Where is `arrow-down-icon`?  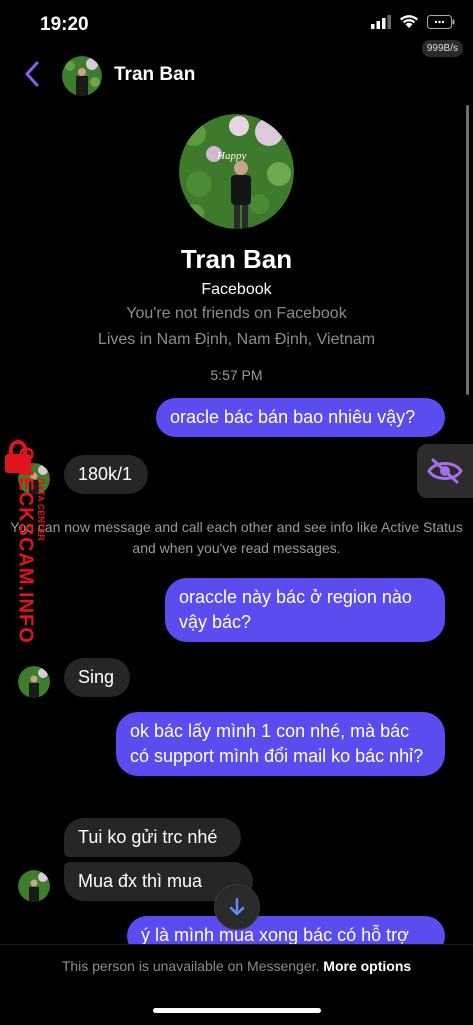
arrow-down-icon is located at coordinates (237, 906).